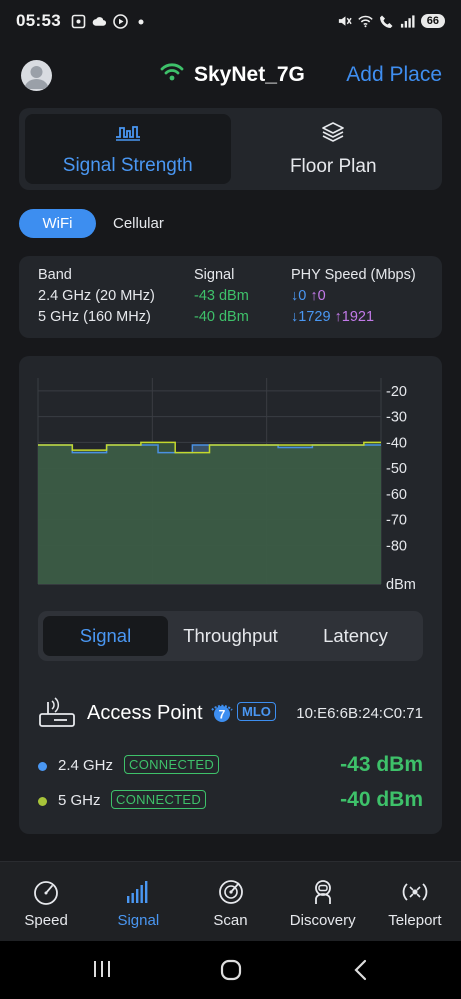 This screenshot has width=461, height=999. I want to click on down-speed: ↓1729, so click(311, 317).